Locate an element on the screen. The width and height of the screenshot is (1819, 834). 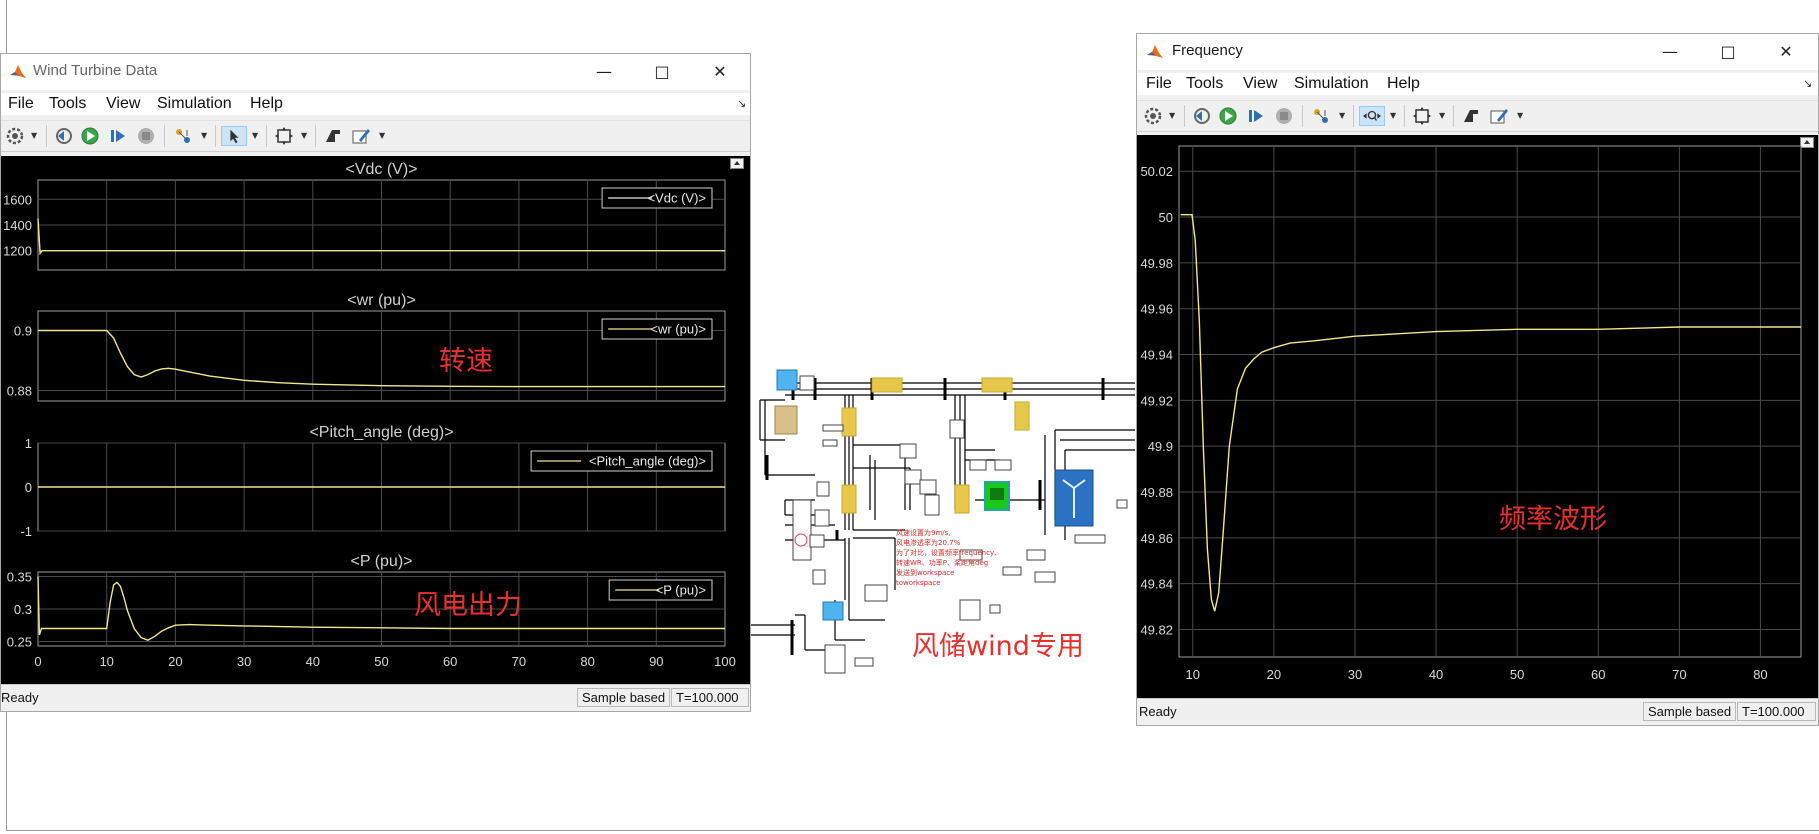
y-tick-label: 49.96 is located at coordinates (1156, 309).